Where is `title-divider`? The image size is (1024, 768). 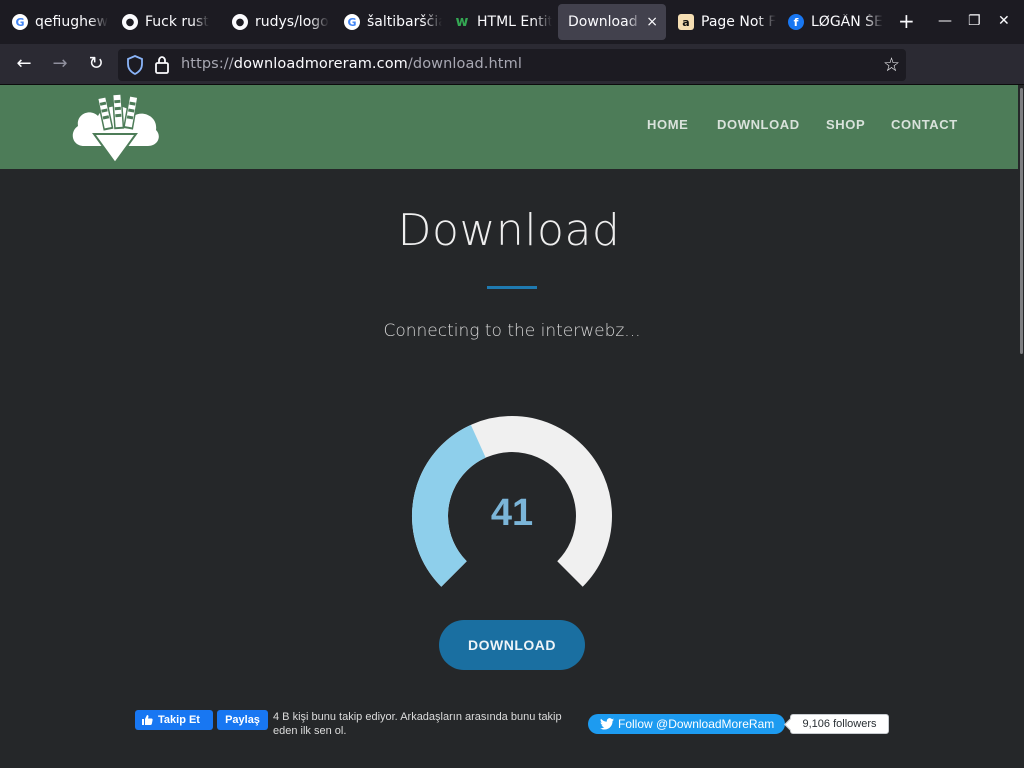 title-divider is located at coordinates (512, 287).